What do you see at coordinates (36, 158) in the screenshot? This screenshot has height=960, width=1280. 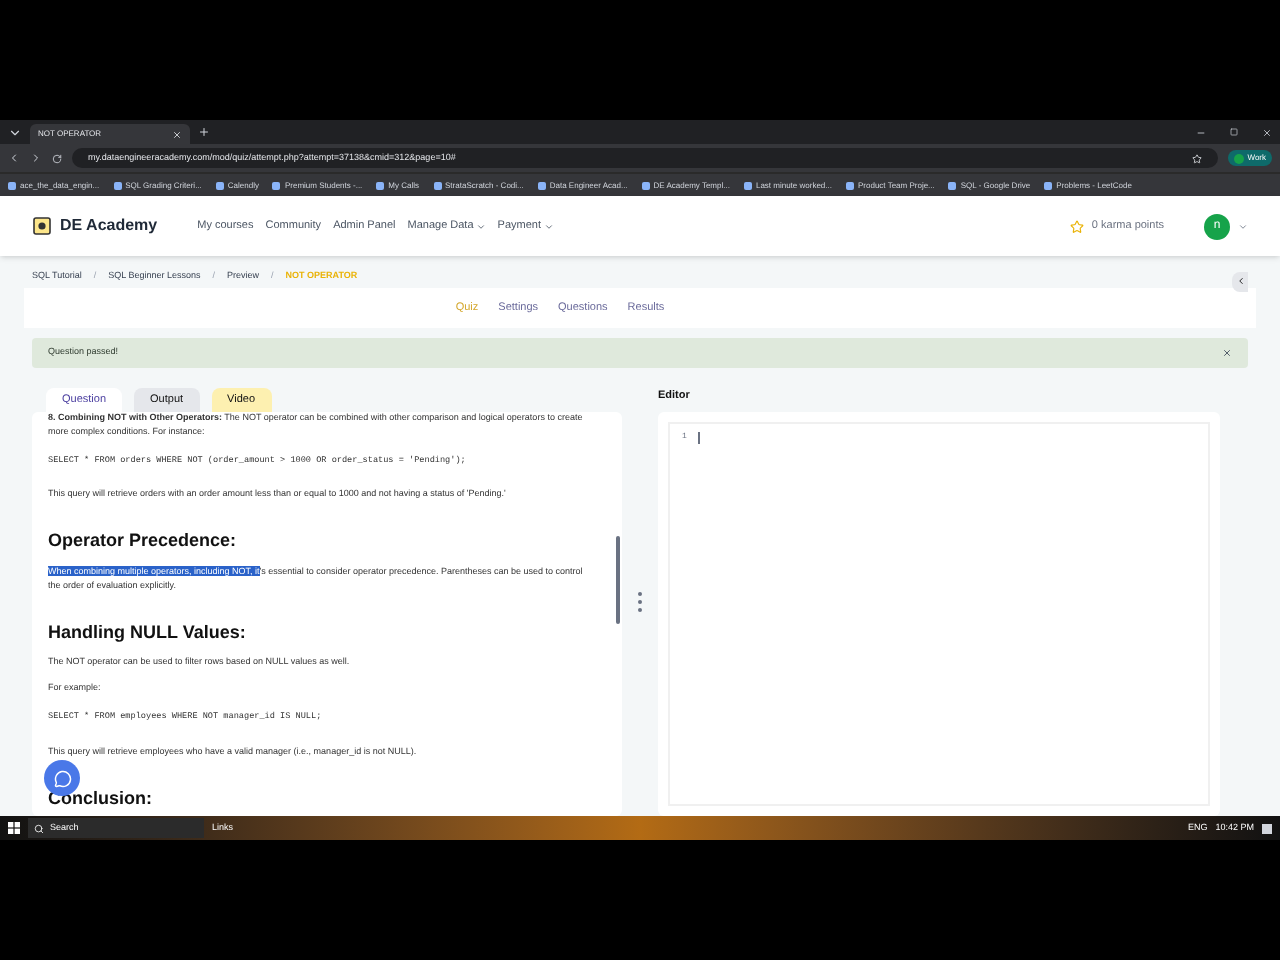 I see `forward-icon` at bounding box center [36, 158].